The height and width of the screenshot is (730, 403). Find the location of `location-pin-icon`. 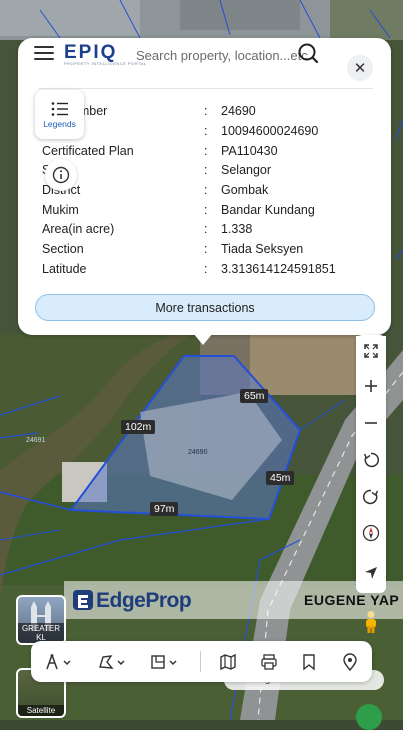

location-pin-icon is located at coordinates (350, 662).